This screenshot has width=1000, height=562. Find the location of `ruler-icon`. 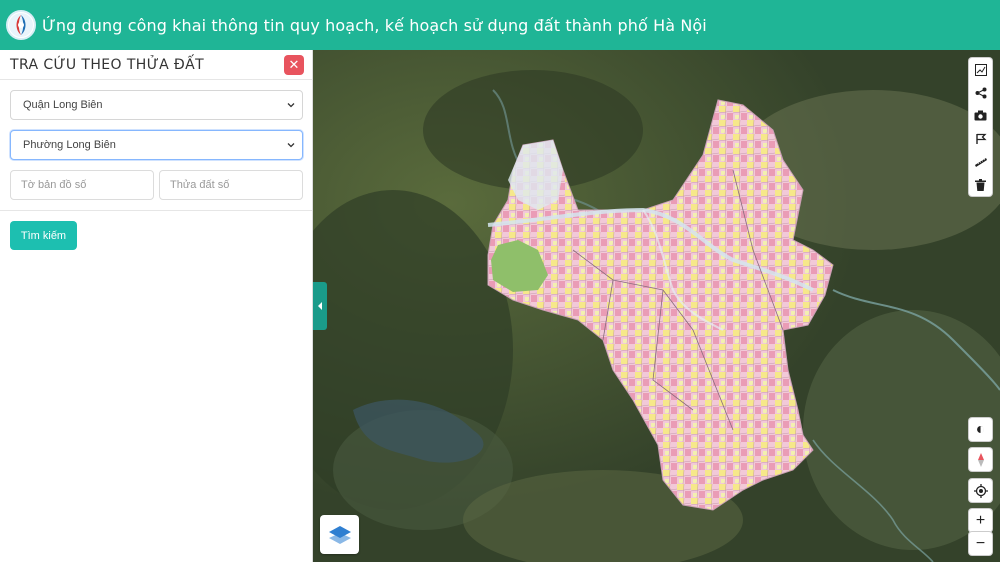

ruler-icon is located at coordinates (980, 162).